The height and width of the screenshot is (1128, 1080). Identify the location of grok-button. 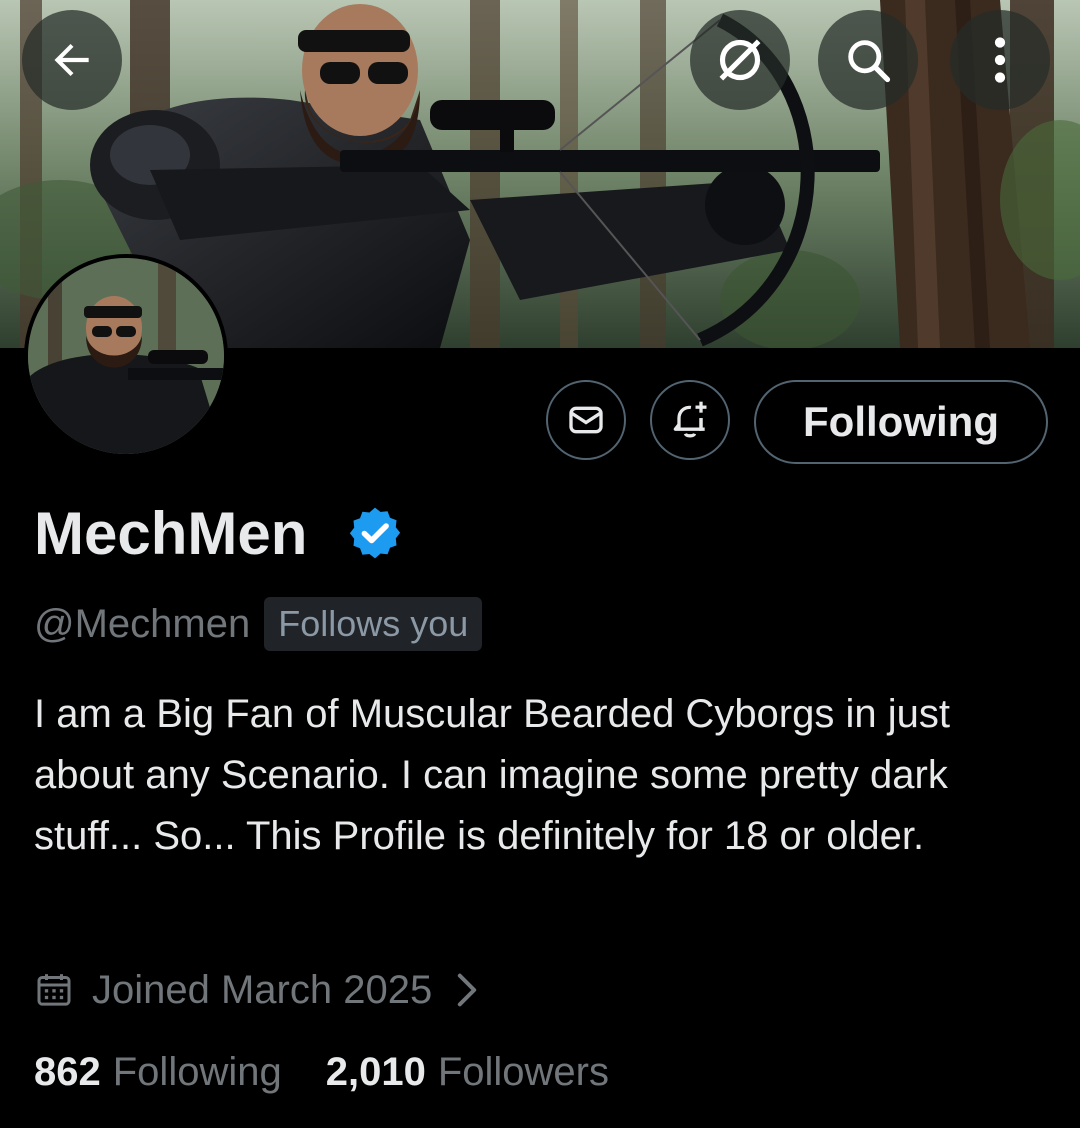
(740, 60).